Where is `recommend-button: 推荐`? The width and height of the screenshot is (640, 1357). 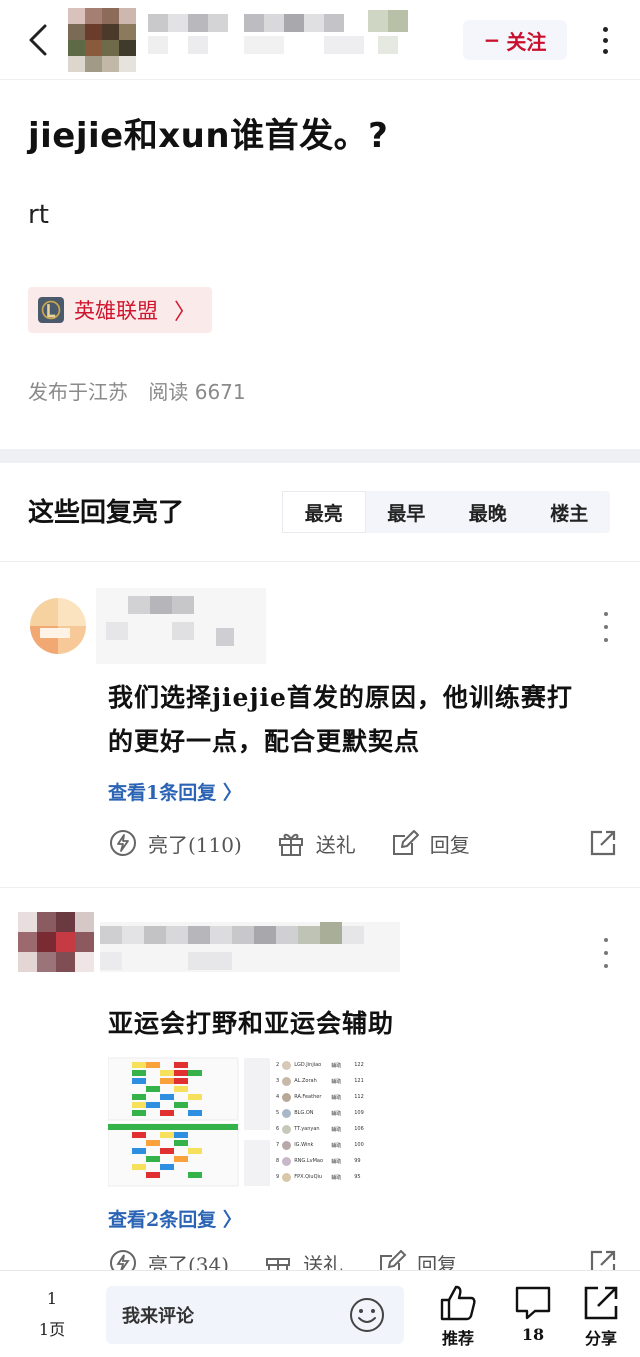
recommend-button: 推荐 is located at coordinates (458, 1316).